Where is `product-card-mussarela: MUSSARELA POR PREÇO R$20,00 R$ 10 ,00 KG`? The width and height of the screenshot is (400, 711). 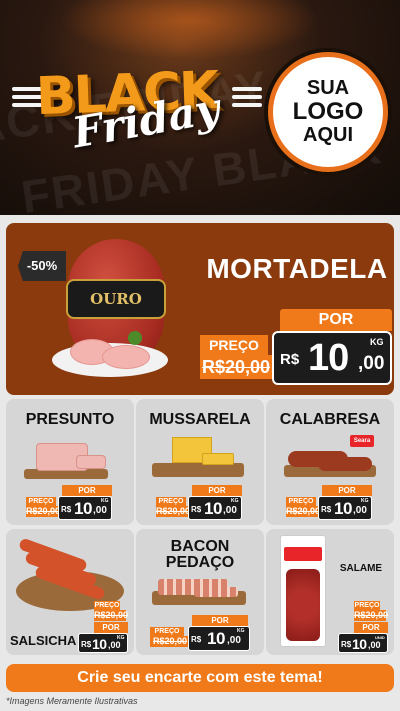 product-card-mussarela: MUSSARELA POR PREÇO R$20,00 R$ 10 ,00 KG is located at coordinates (200, 462).